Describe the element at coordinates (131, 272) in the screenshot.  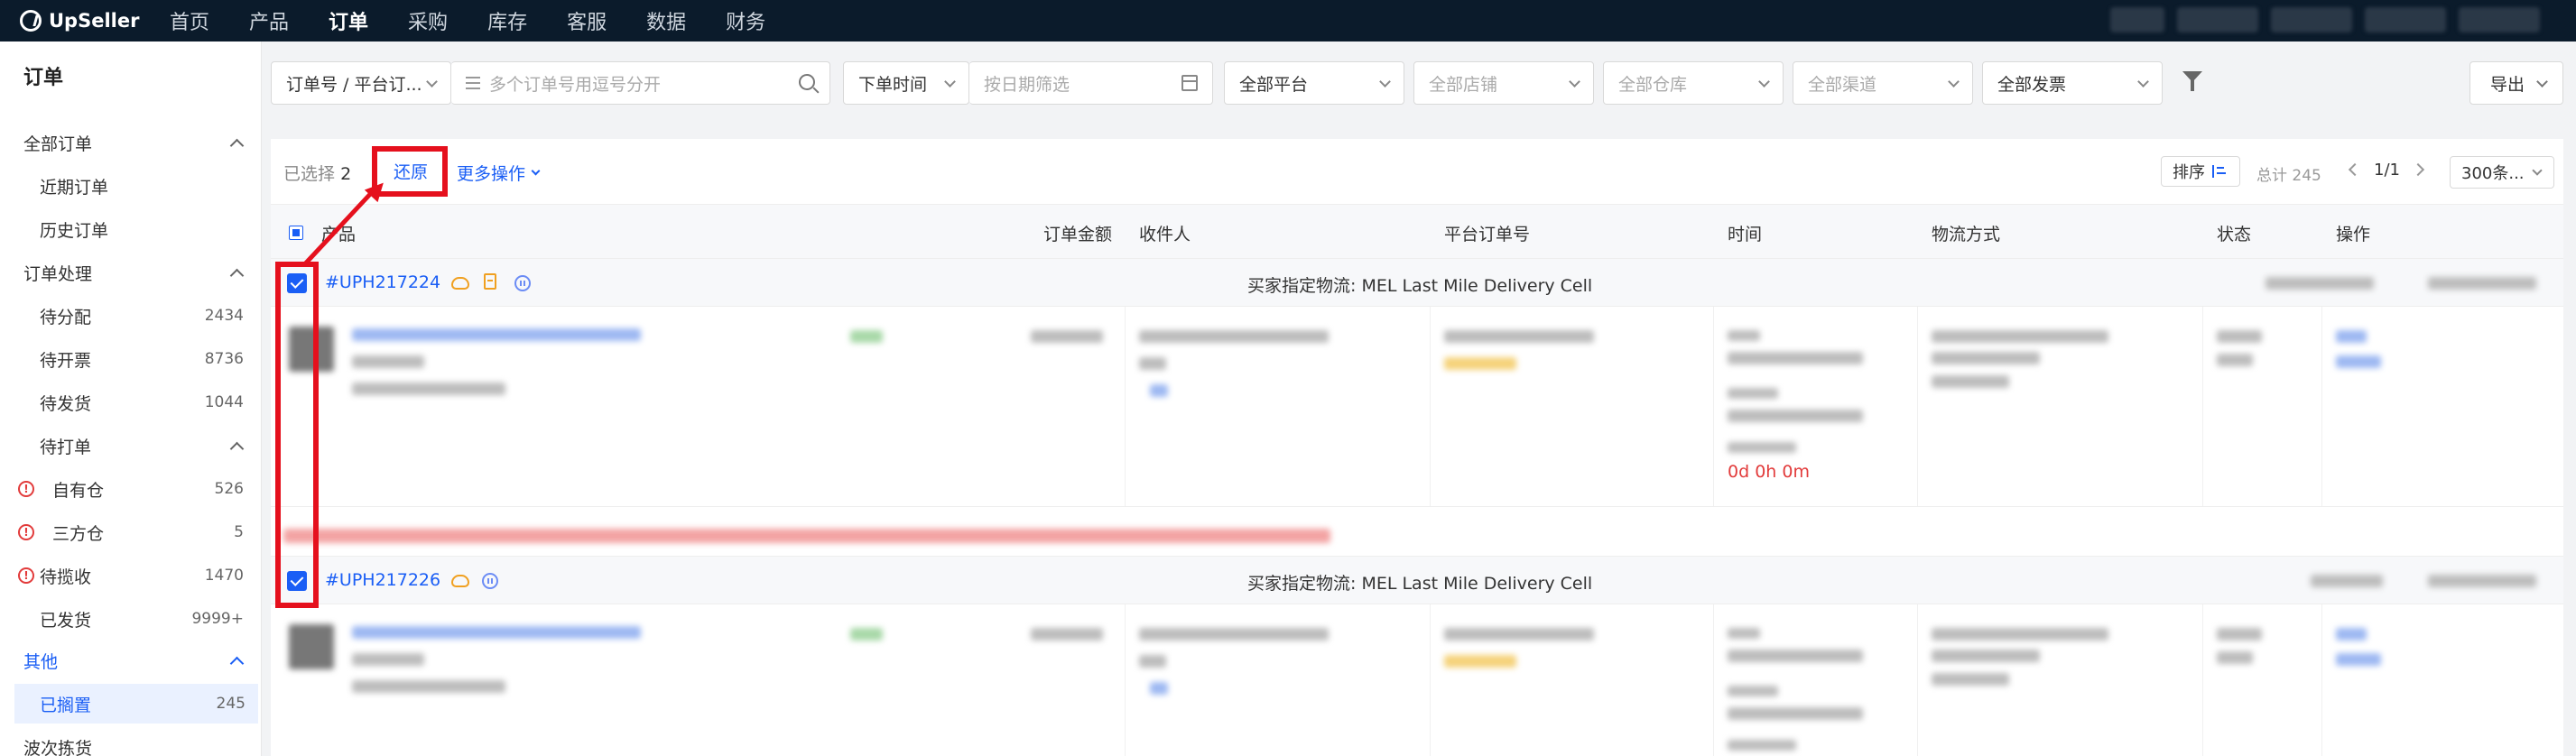
I see `sidebar-group-processing: 订单处理` at that location.